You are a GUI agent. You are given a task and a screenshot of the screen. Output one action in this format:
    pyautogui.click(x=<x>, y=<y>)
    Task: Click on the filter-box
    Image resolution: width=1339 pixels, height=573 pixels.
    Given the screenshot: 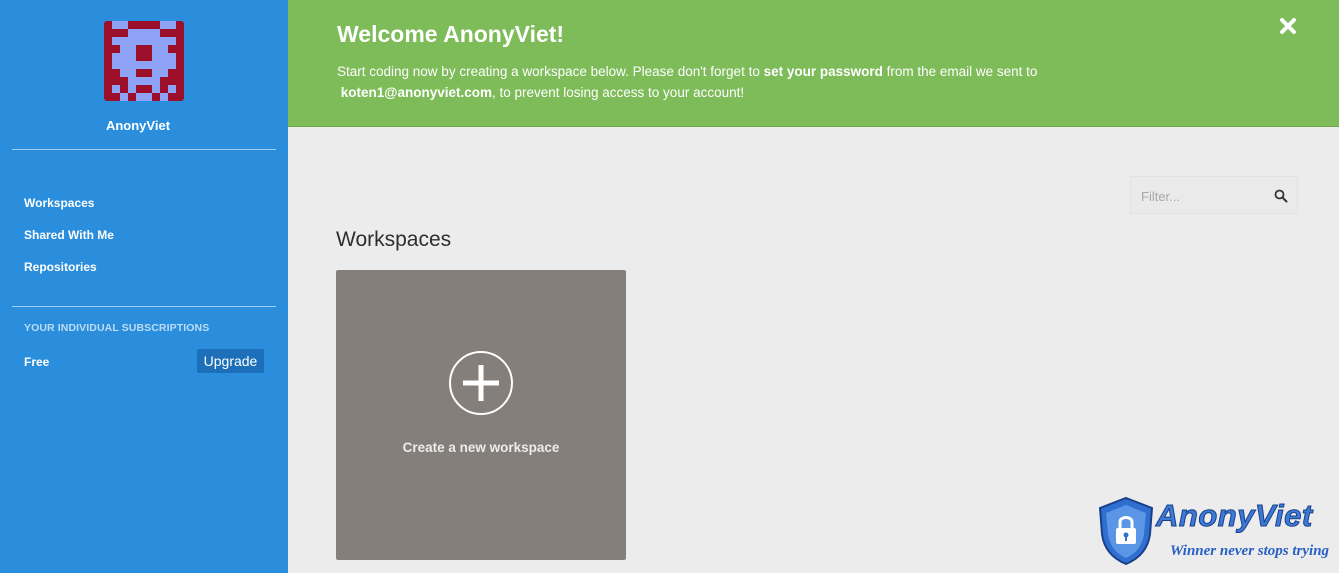 What is the action you would take?
    pyautogui.click(x=1214, y=195)
    